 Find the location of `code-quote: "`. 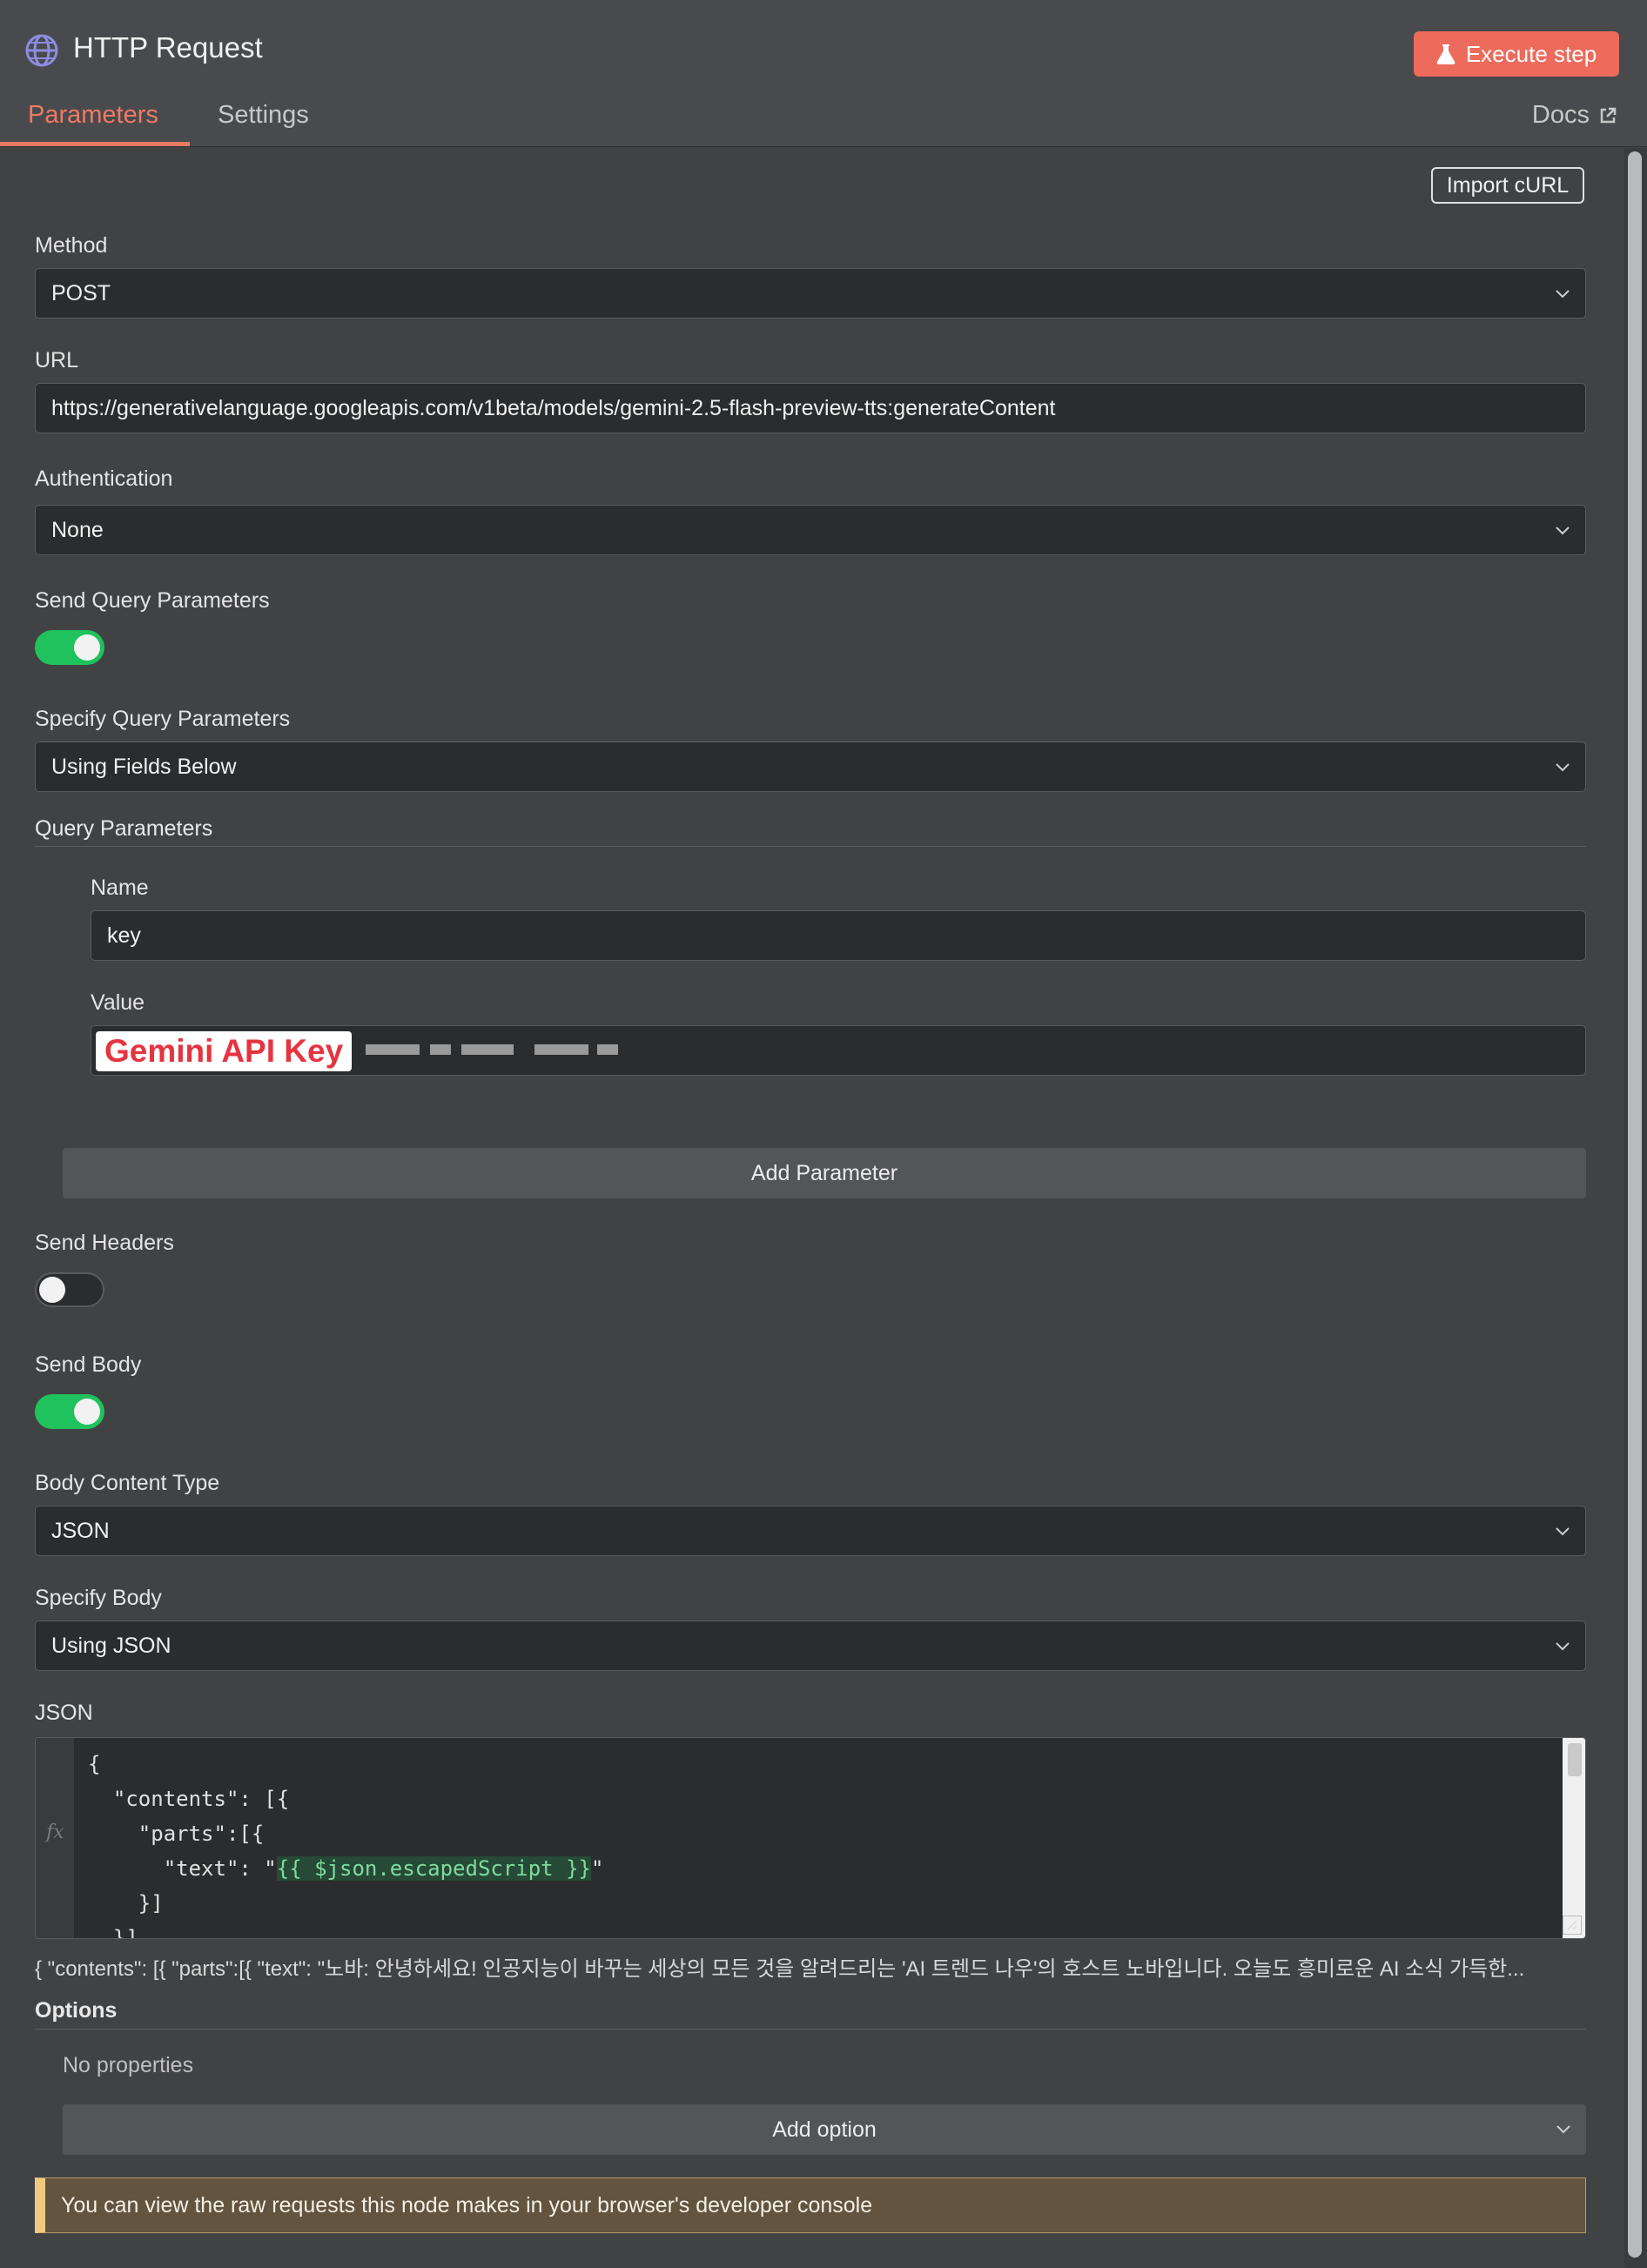

code-quote: " is located at coordinates (597, 1868).